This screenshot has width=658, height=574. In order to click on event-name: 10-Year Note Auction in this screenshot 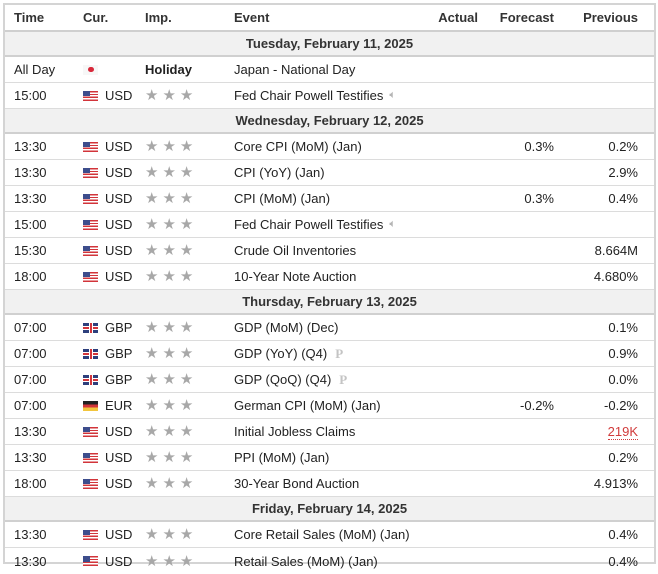, I will do `click(327, 276)`.